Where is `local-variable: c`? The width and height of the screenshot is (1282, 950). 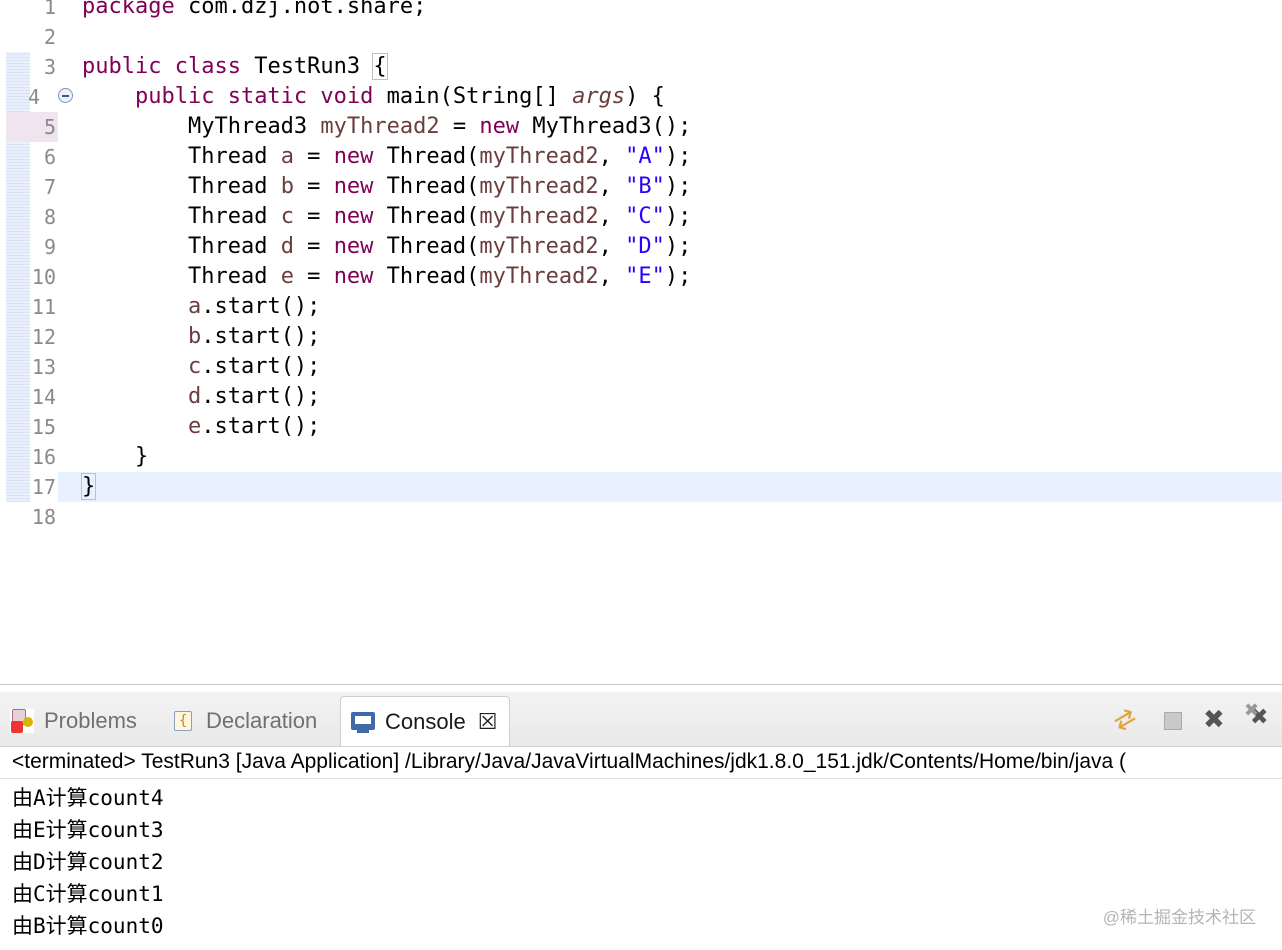 local-variable: c is located at coordinates (194, 366).